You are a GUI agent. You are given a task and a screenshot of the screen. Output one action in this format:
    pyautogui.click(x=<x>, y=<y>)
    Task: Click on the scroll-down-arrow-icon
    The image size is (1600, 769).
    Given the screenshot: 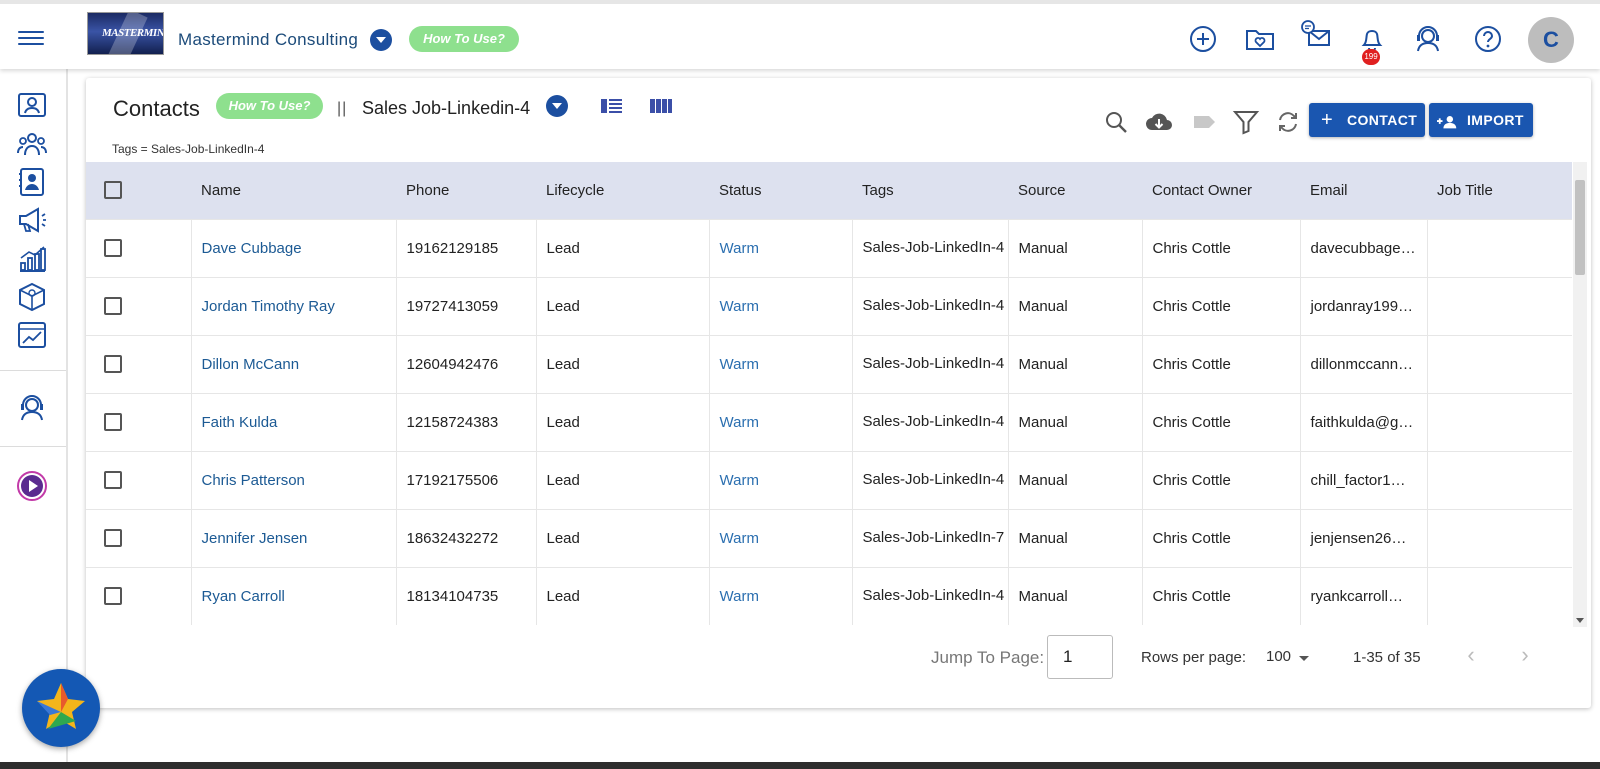 What is the action you would take?
    pyautogui.click(x=1580, y=620)
    